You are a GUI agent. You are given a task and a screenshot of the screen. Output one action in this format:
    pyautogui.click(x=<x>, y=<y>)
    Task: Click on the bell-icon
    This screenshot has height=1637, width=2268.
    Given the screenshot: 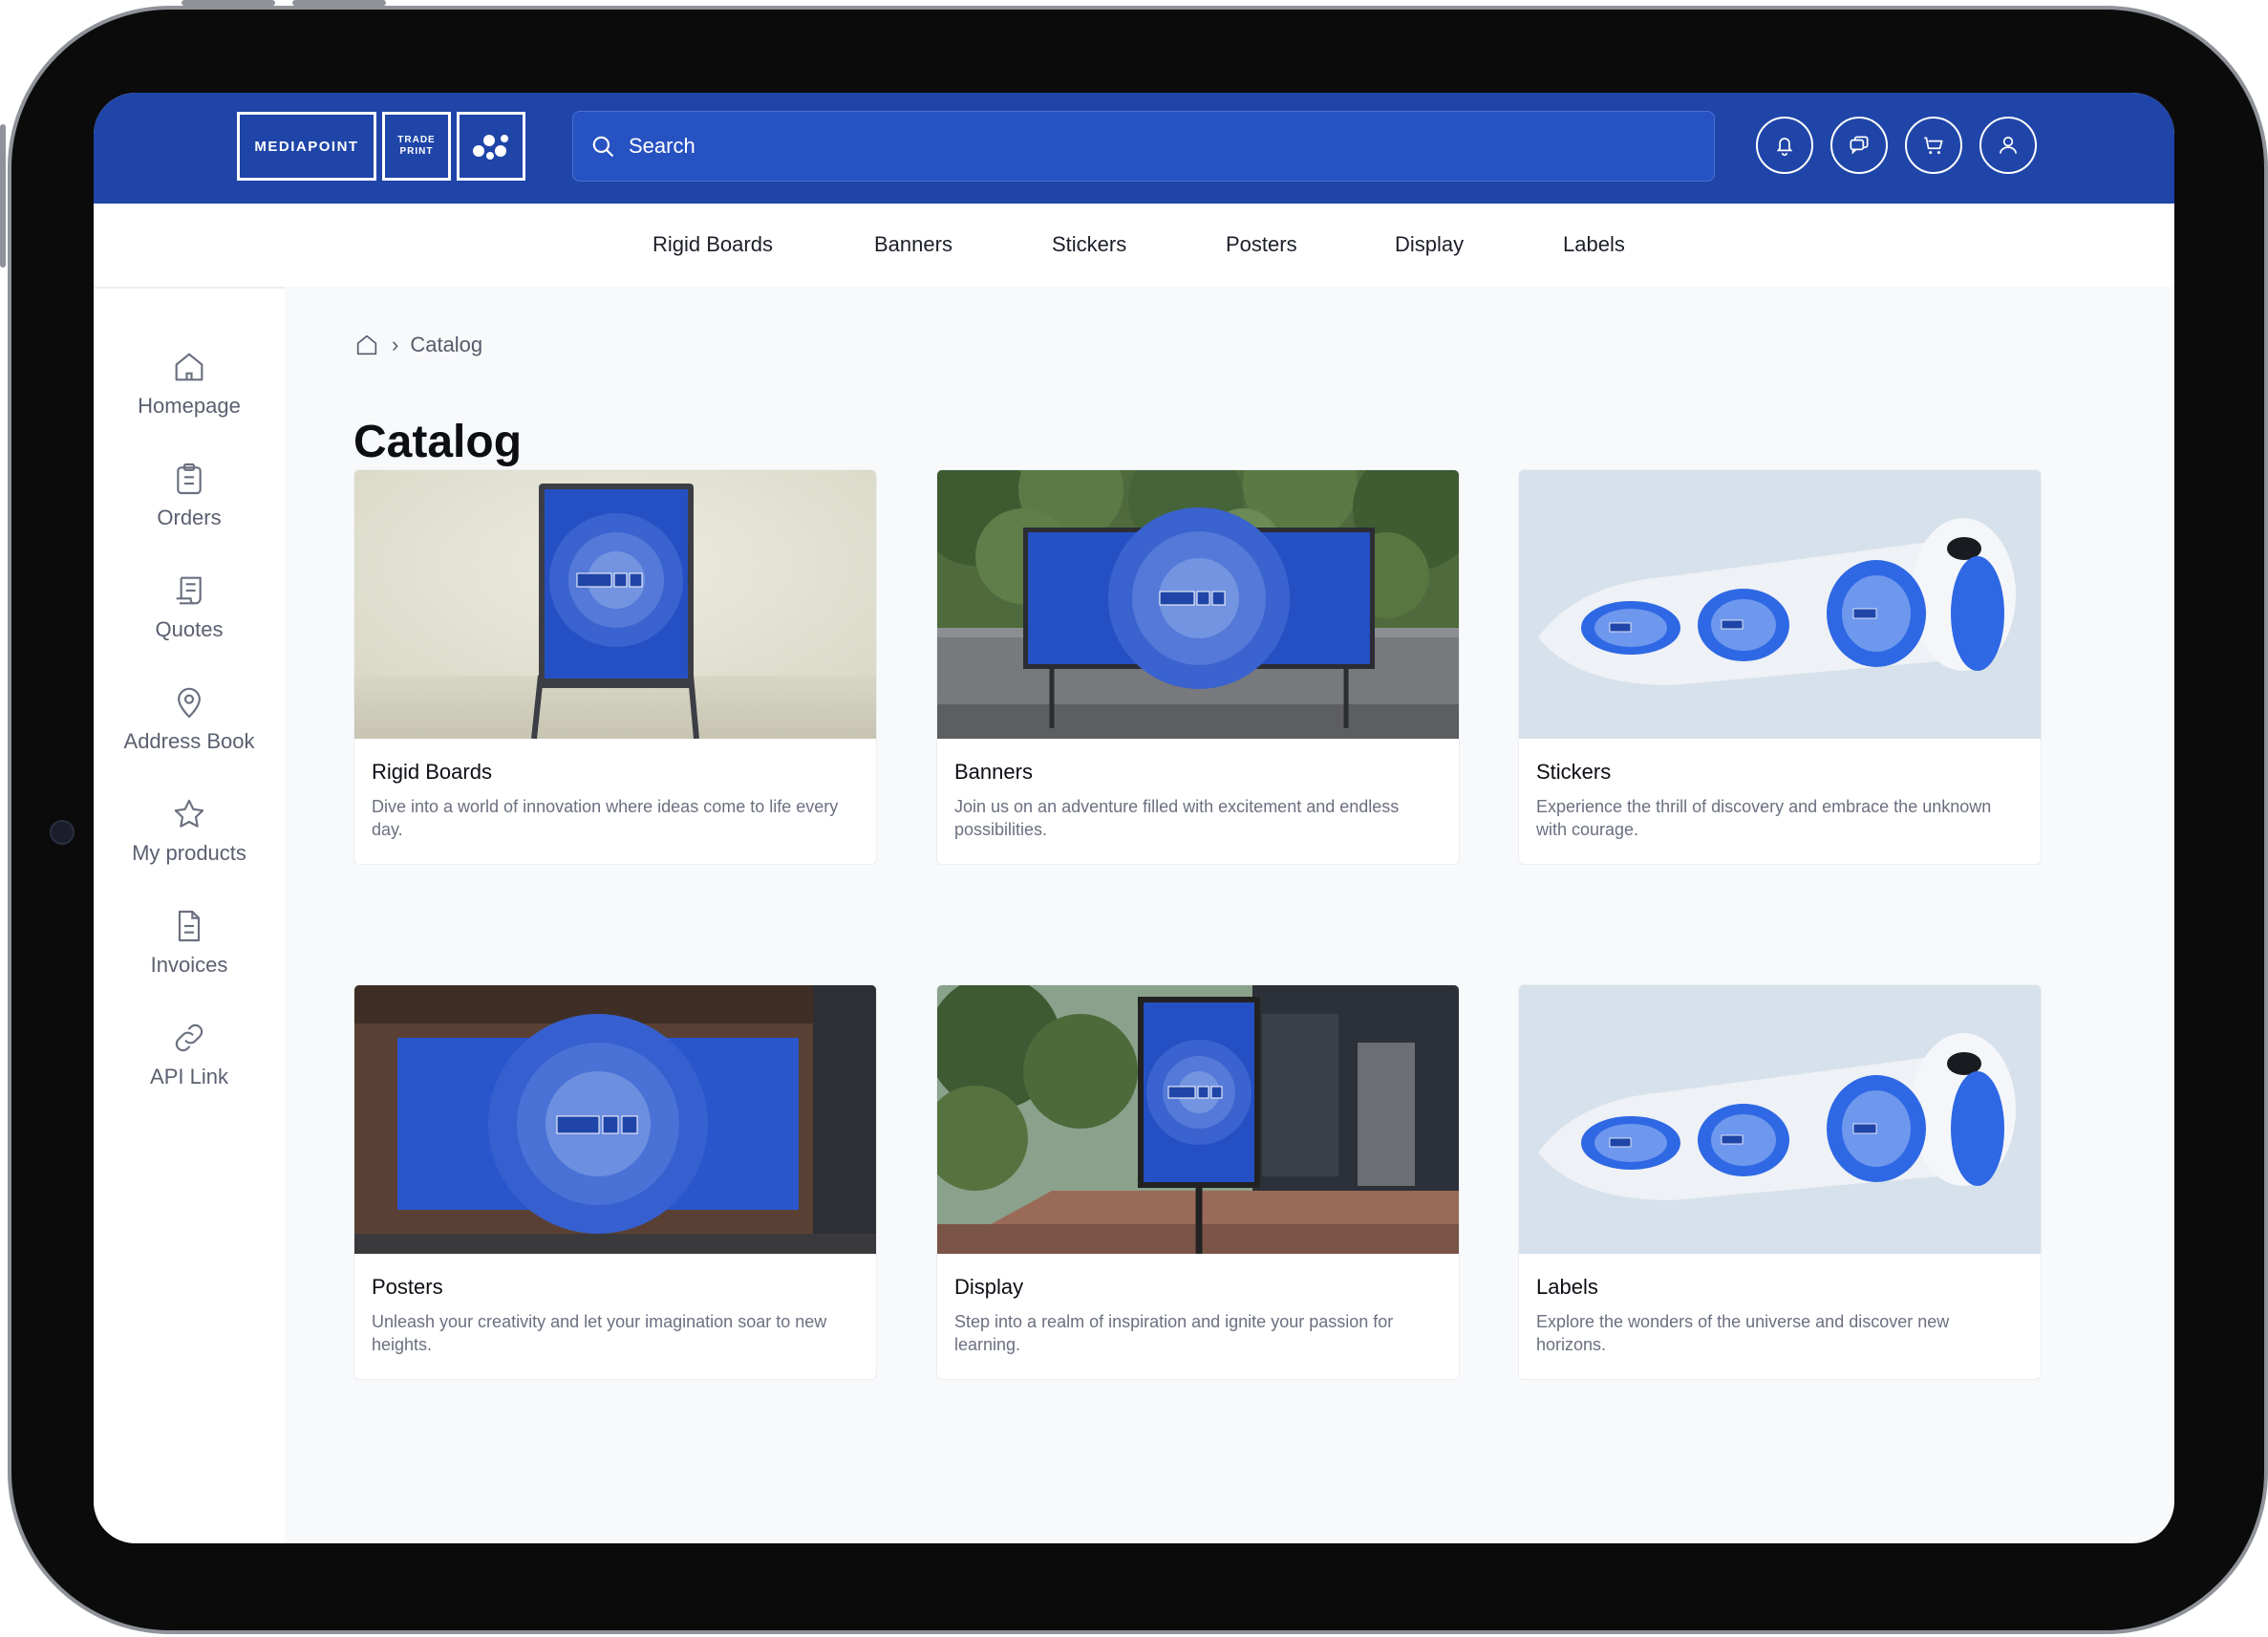 What is the action you would take?
    pyautogui.click(x=1784, y=147)
    